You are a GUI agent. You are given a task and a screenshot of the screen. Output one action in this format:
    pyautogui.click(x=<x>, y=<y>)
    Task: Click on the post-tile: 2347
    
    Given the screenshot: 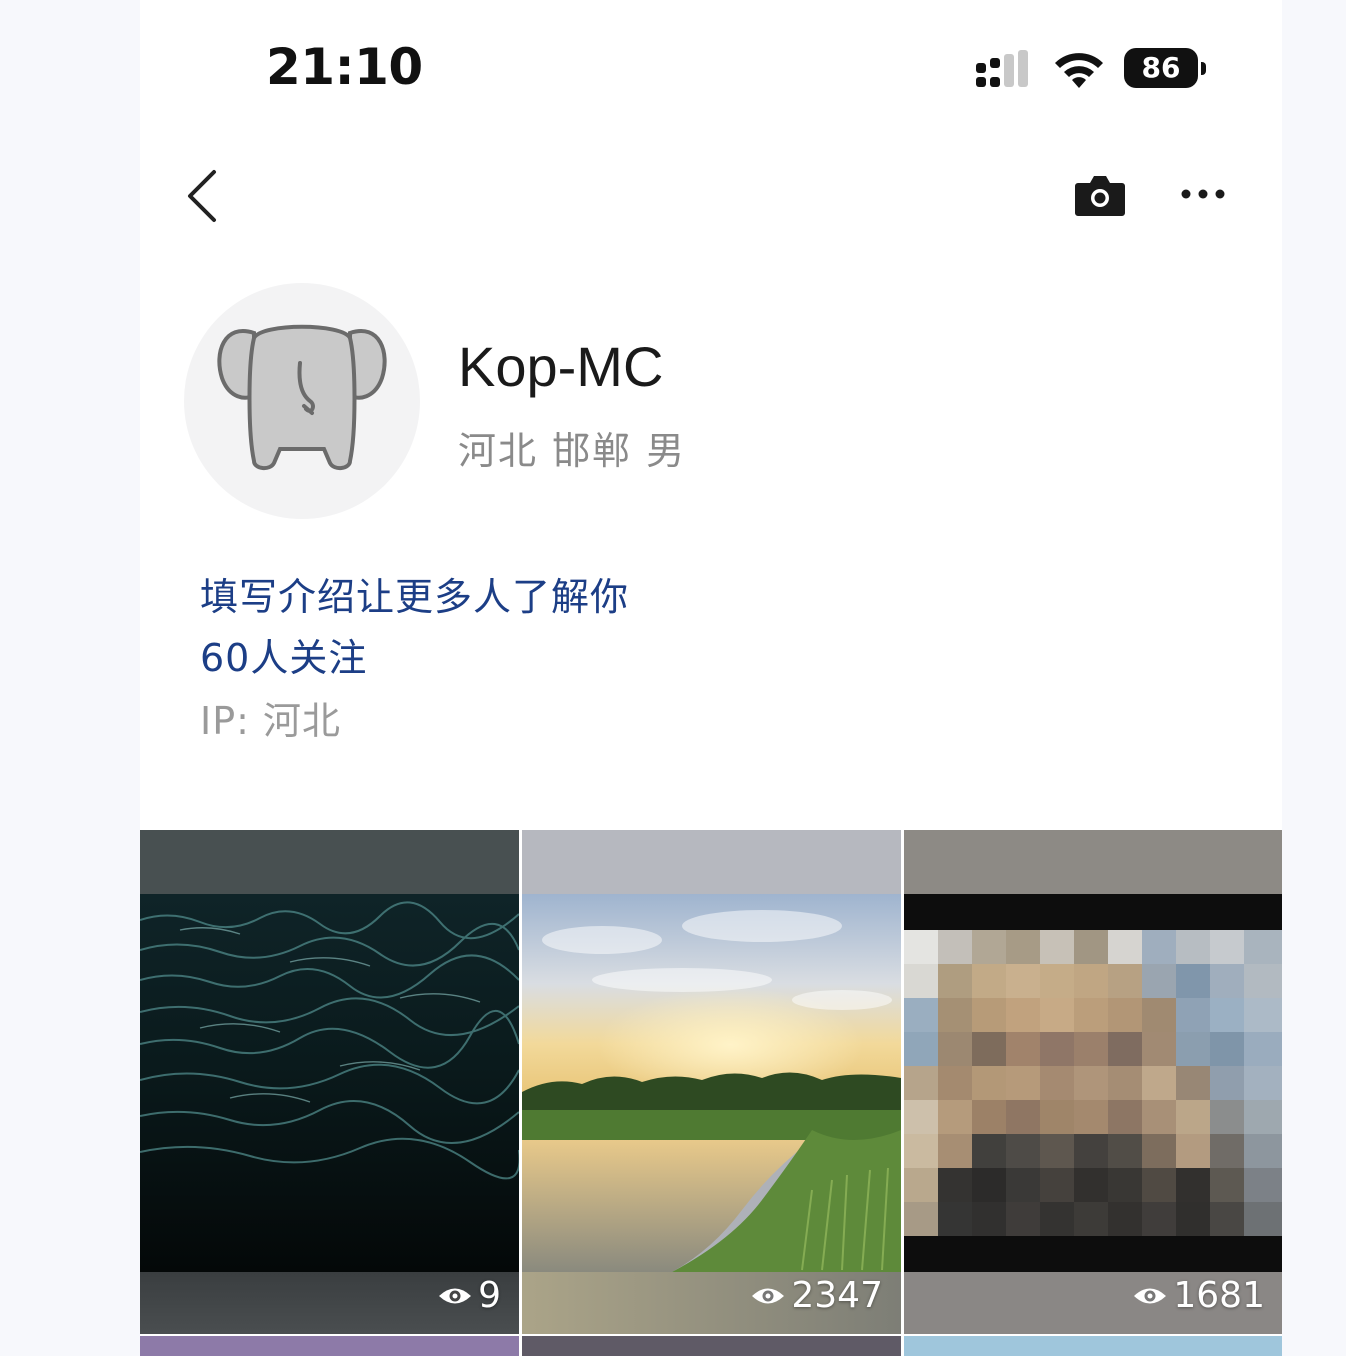 What is the action you would take?
    pyautogui.click(x=711, y=1082)
    